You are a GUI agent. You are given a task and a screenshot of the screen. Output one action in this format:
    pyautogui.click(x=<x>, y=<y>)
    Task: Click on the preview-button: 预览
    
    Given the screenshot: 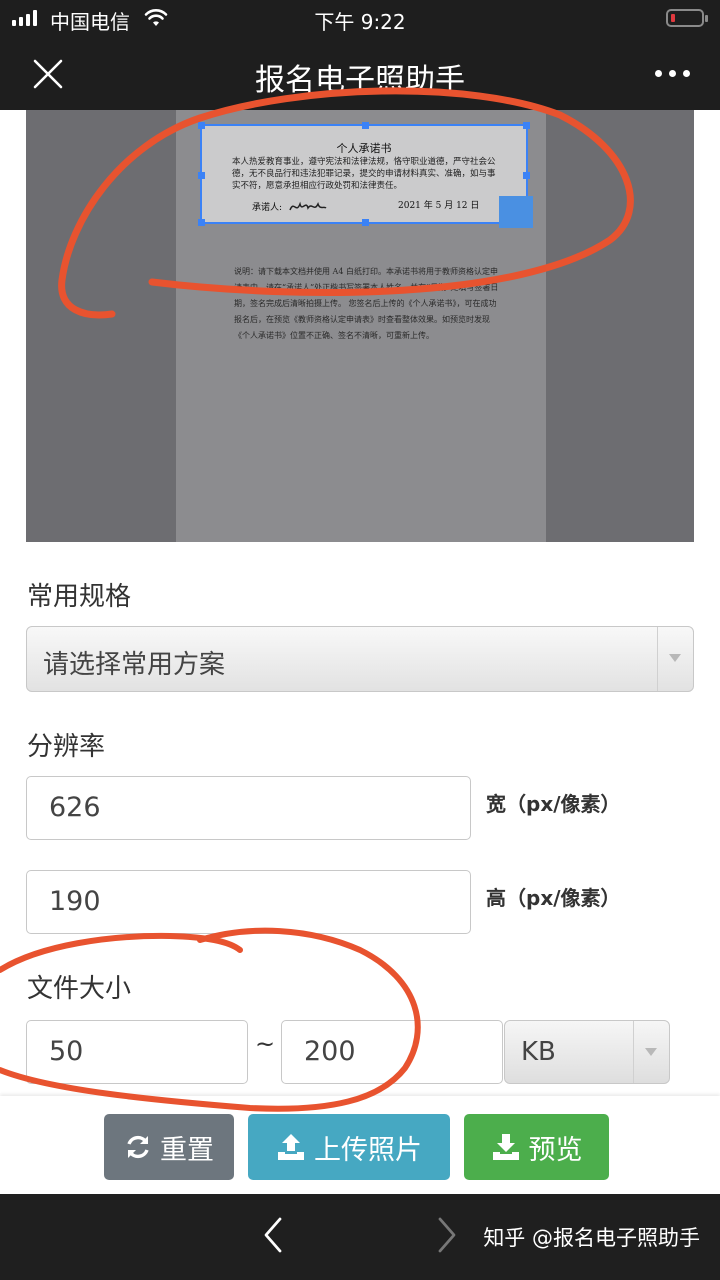 What is the action you would take?
    pyautogui.click(x=536, y=1147)
    